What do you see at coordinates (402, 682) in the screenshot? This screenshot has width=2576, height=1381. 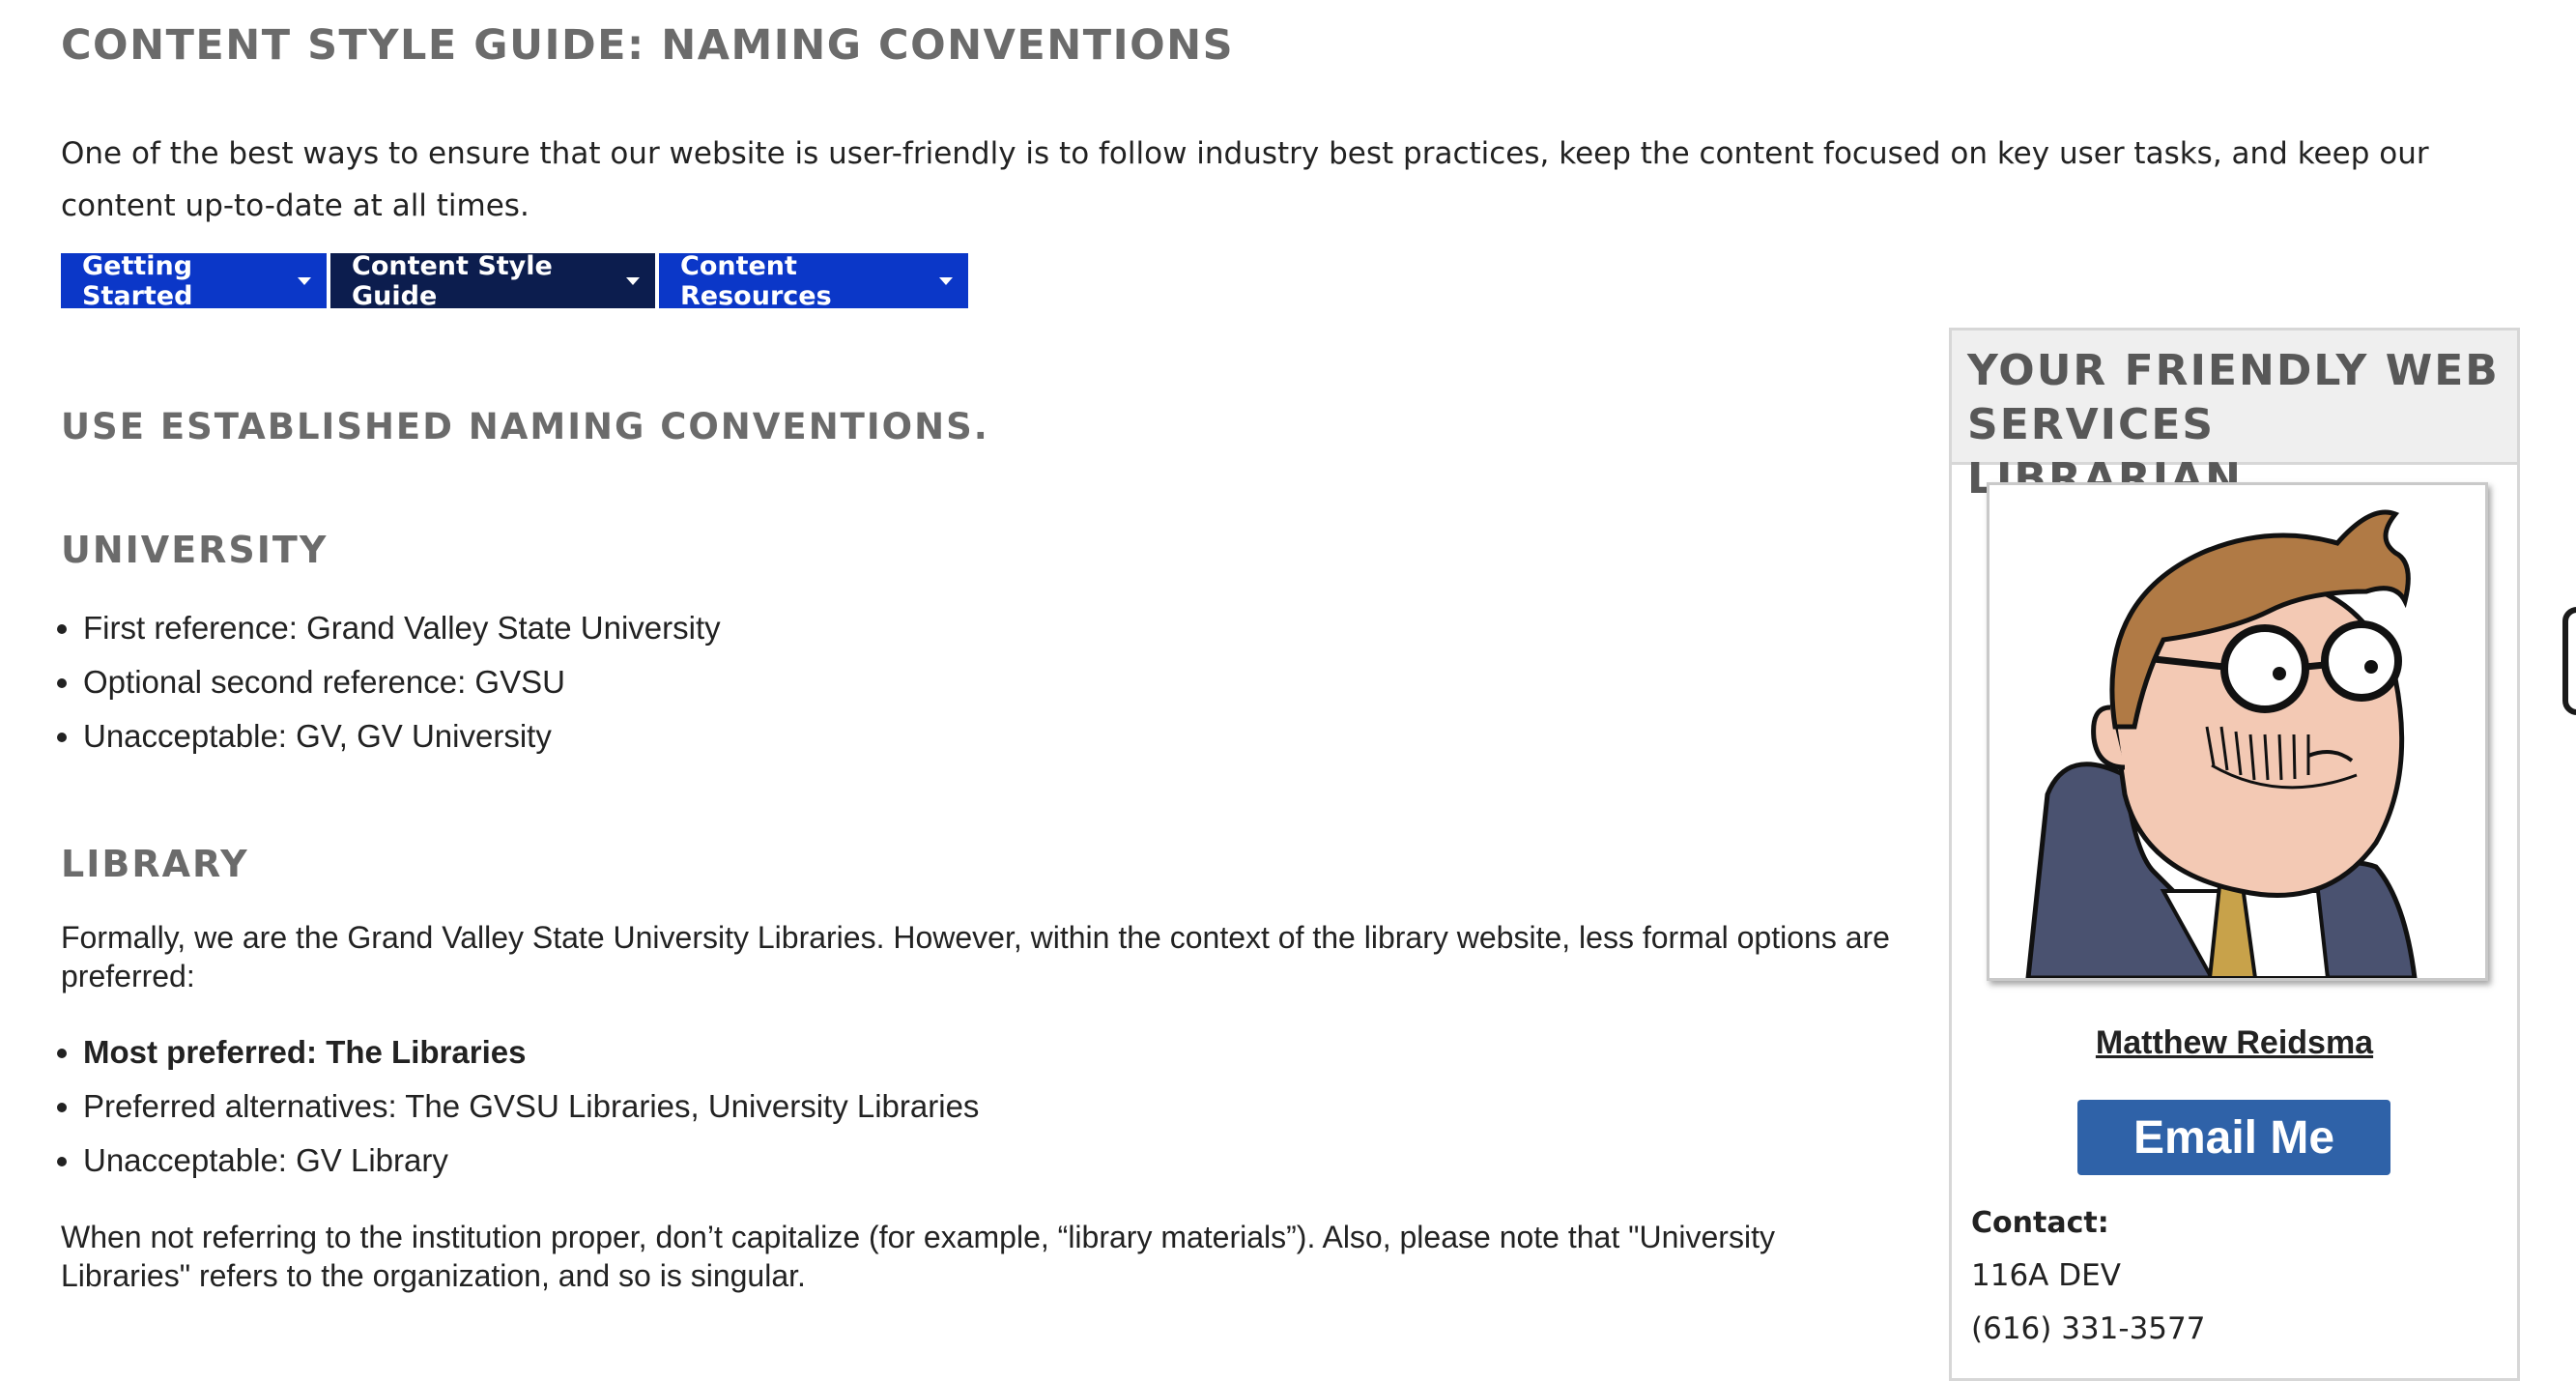 I see `list-item: Optional second reference: GVSU` at bounding box center [402, 682].